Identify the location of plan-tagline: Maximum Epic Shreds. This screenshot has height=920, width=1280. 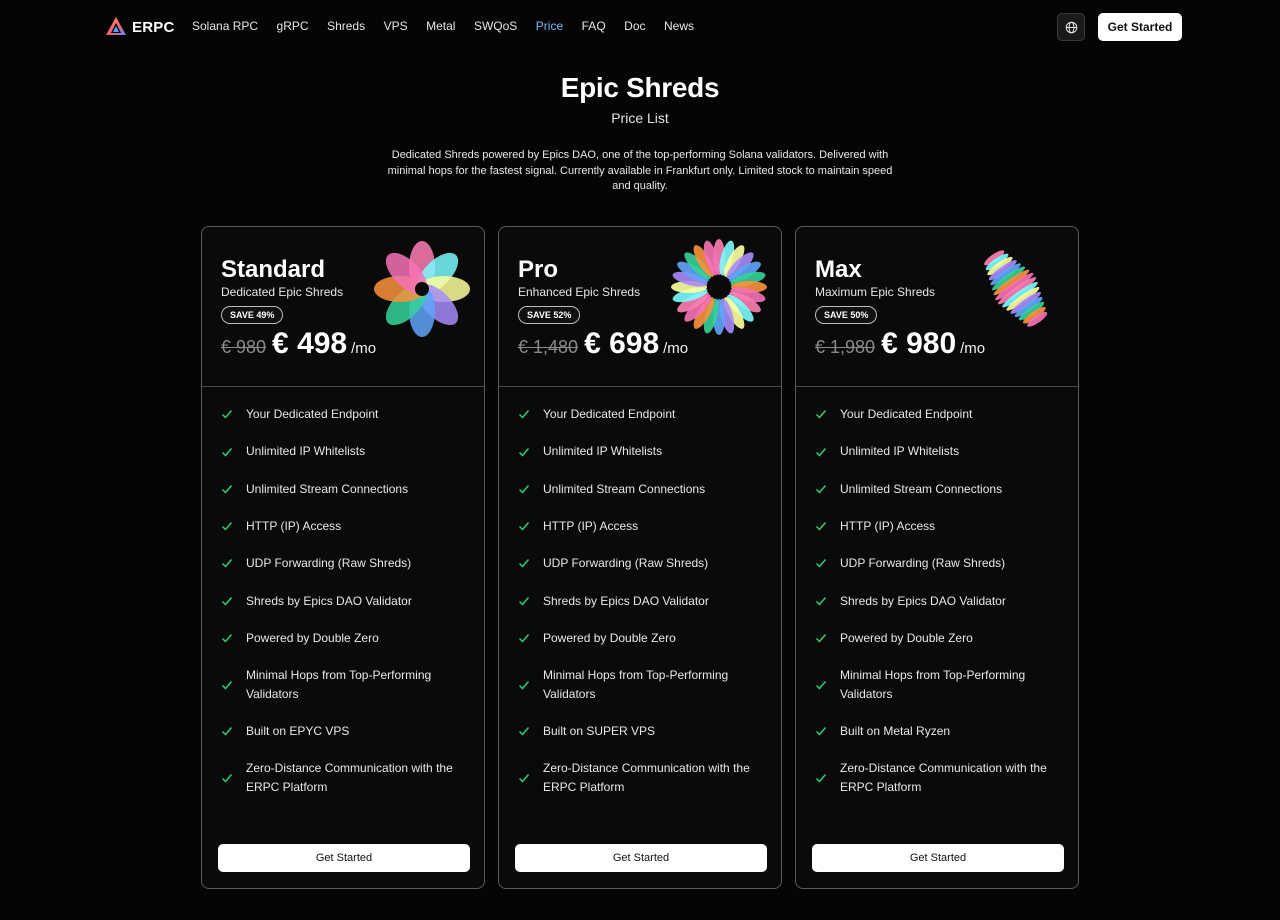
(875, 292).